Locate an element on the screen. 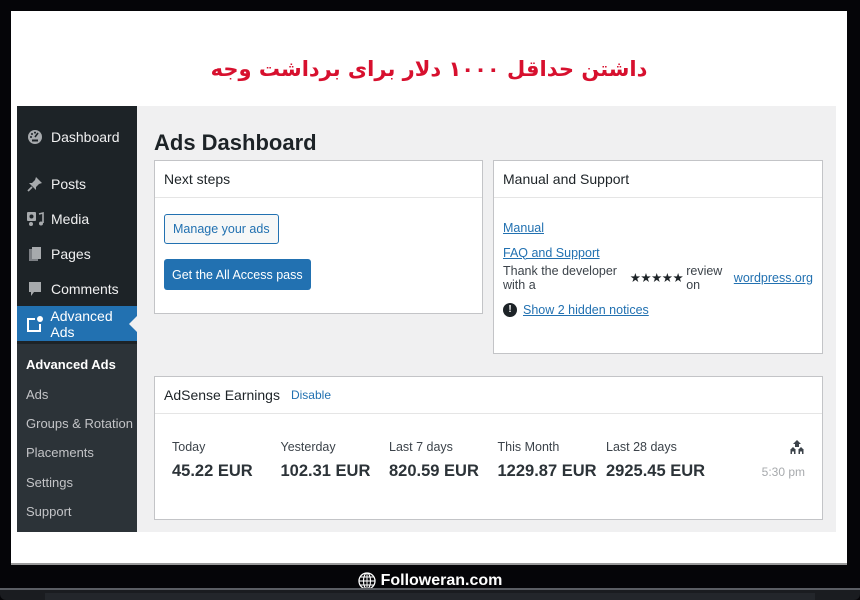 The width and height of the screenshot is (860, 600). media-icon is located at coordinates (35, 219).